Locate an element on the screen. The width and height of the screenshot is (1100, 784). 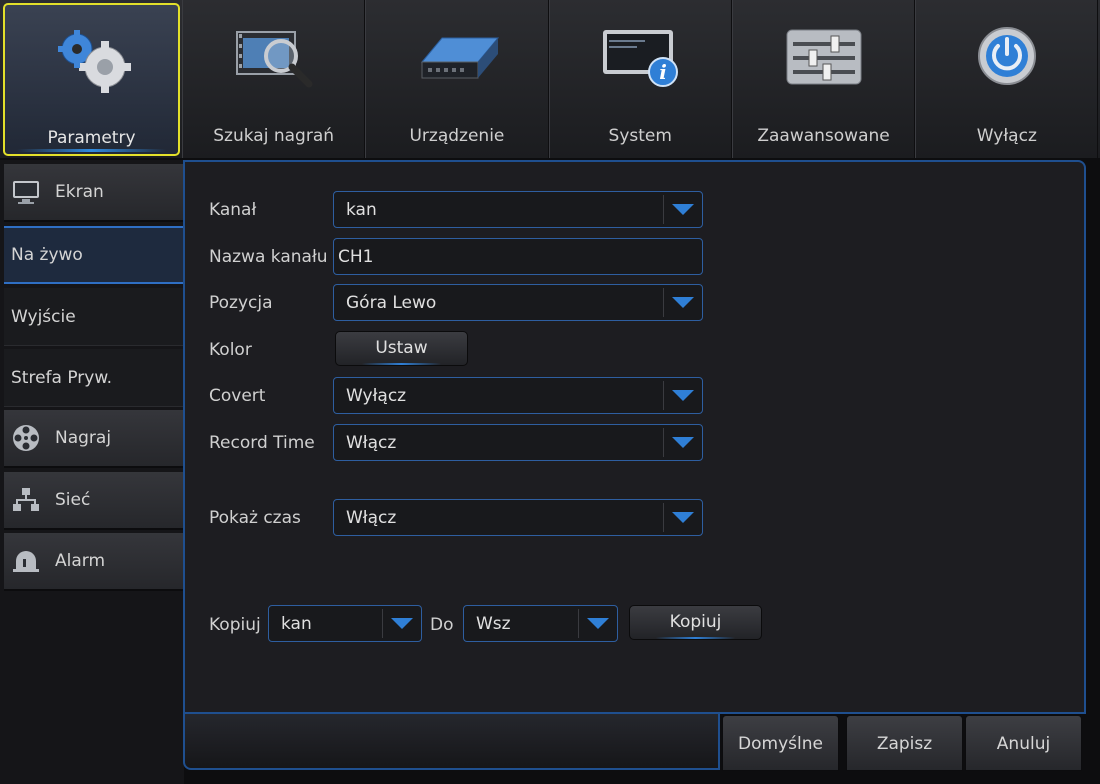
tab-wylacz: Wyłącz is located at coordinates (1007, 79).